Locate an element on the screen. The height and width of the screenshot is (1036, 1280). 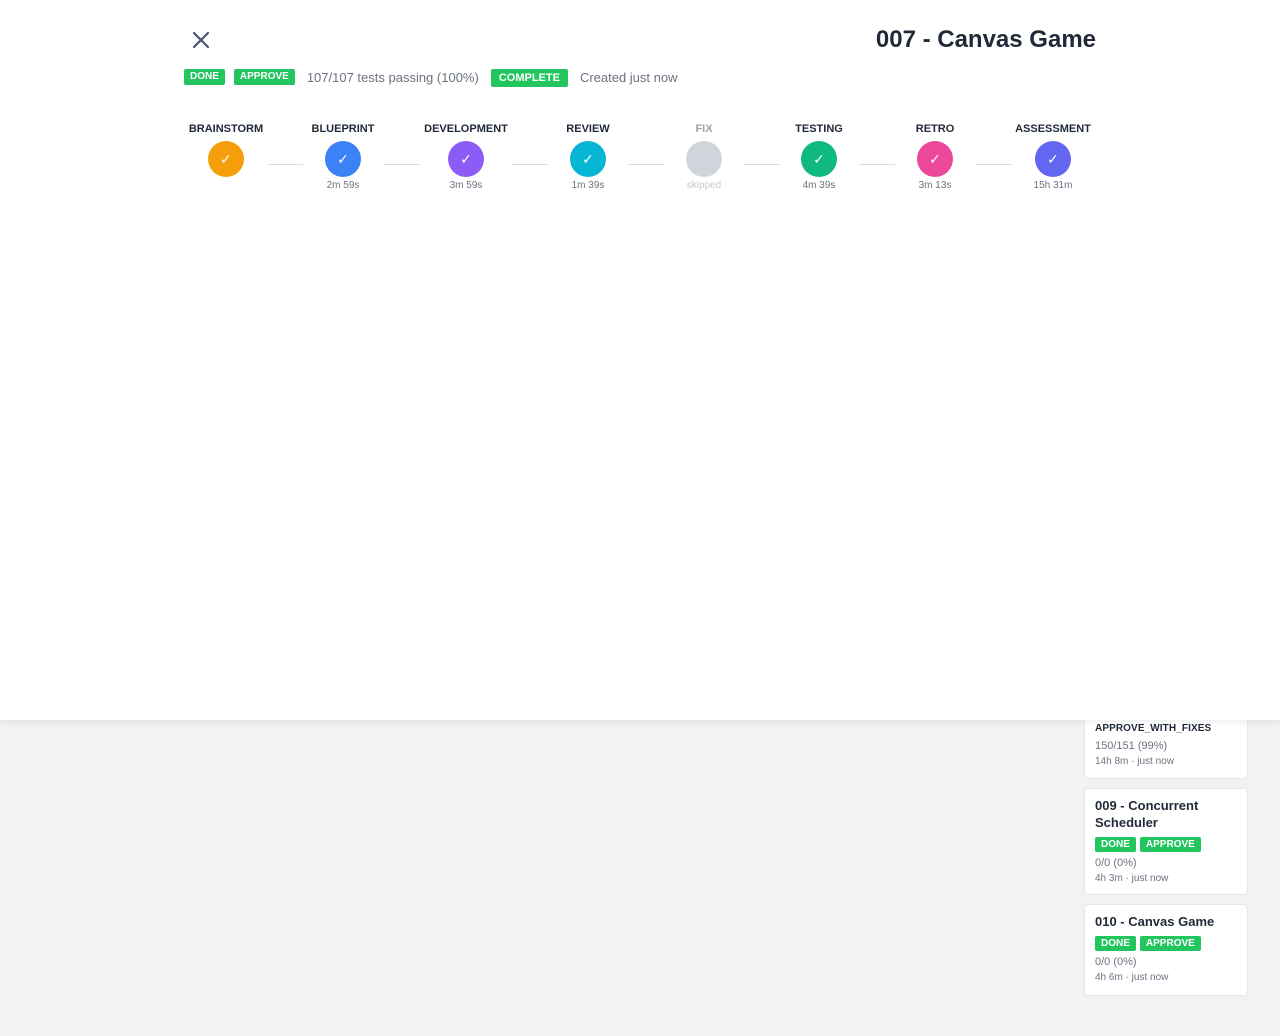
stage-duration: 1m 39s is located at coordinates (588, 185).